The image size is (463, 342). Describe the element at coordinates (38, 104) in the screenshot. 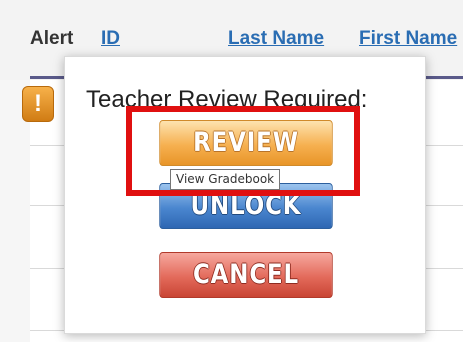

I see `exclamation-icon: !` at that location.